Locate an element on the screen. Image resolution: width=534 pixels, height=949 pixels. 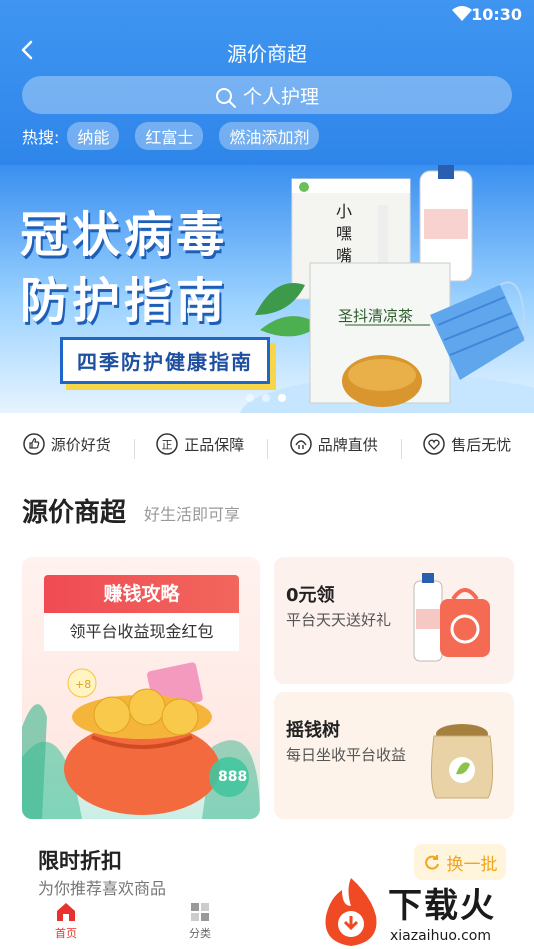
feature-label: 售后无忧 is located at coordinates (481, 444).